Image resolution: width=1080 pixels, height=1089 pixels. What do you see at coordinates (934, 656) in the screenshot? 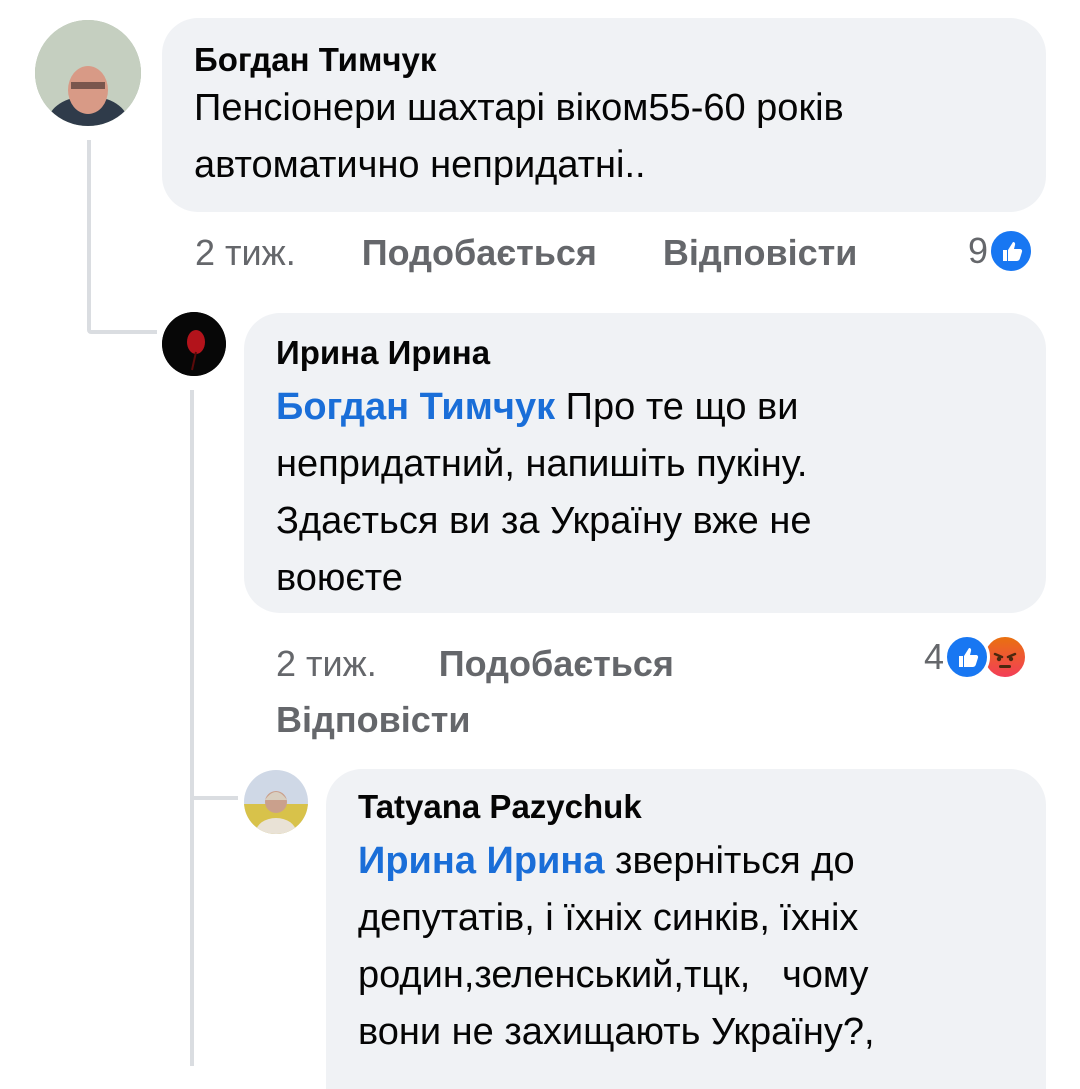
I see `reaction-count: 4` at bounding box center [934, 656].